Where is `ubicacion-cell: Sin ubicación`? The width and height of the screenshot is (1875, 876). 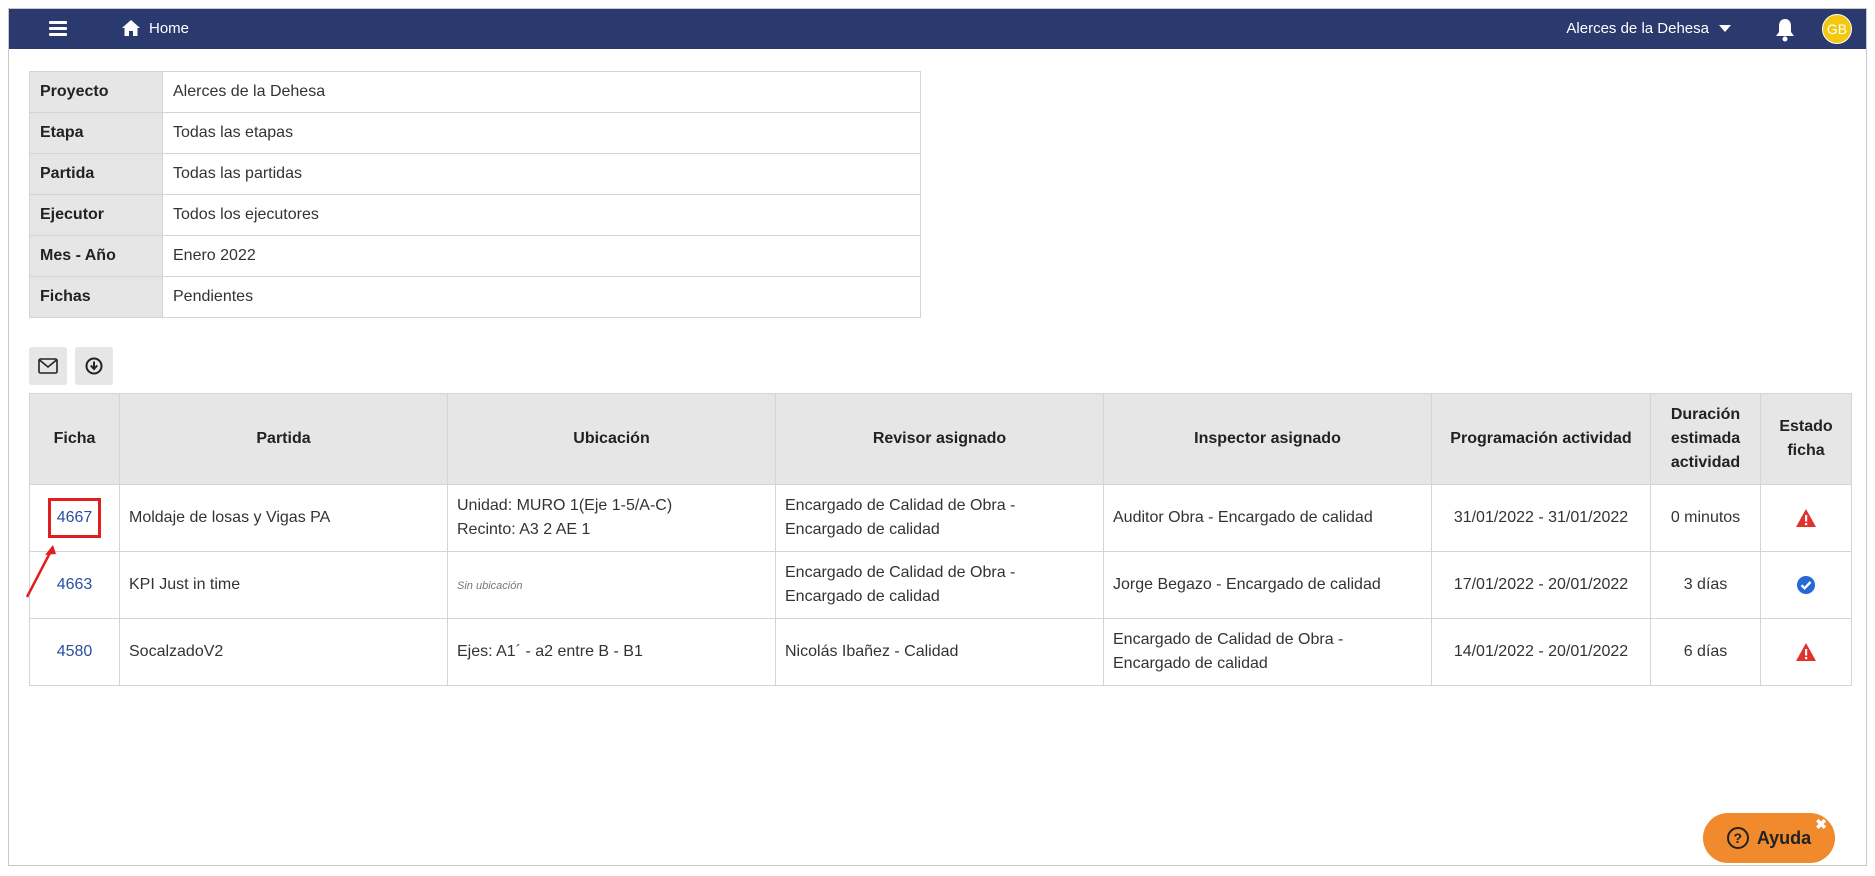
ubicacion-cell: Sin ubicación is located at coordinates (611, 585).